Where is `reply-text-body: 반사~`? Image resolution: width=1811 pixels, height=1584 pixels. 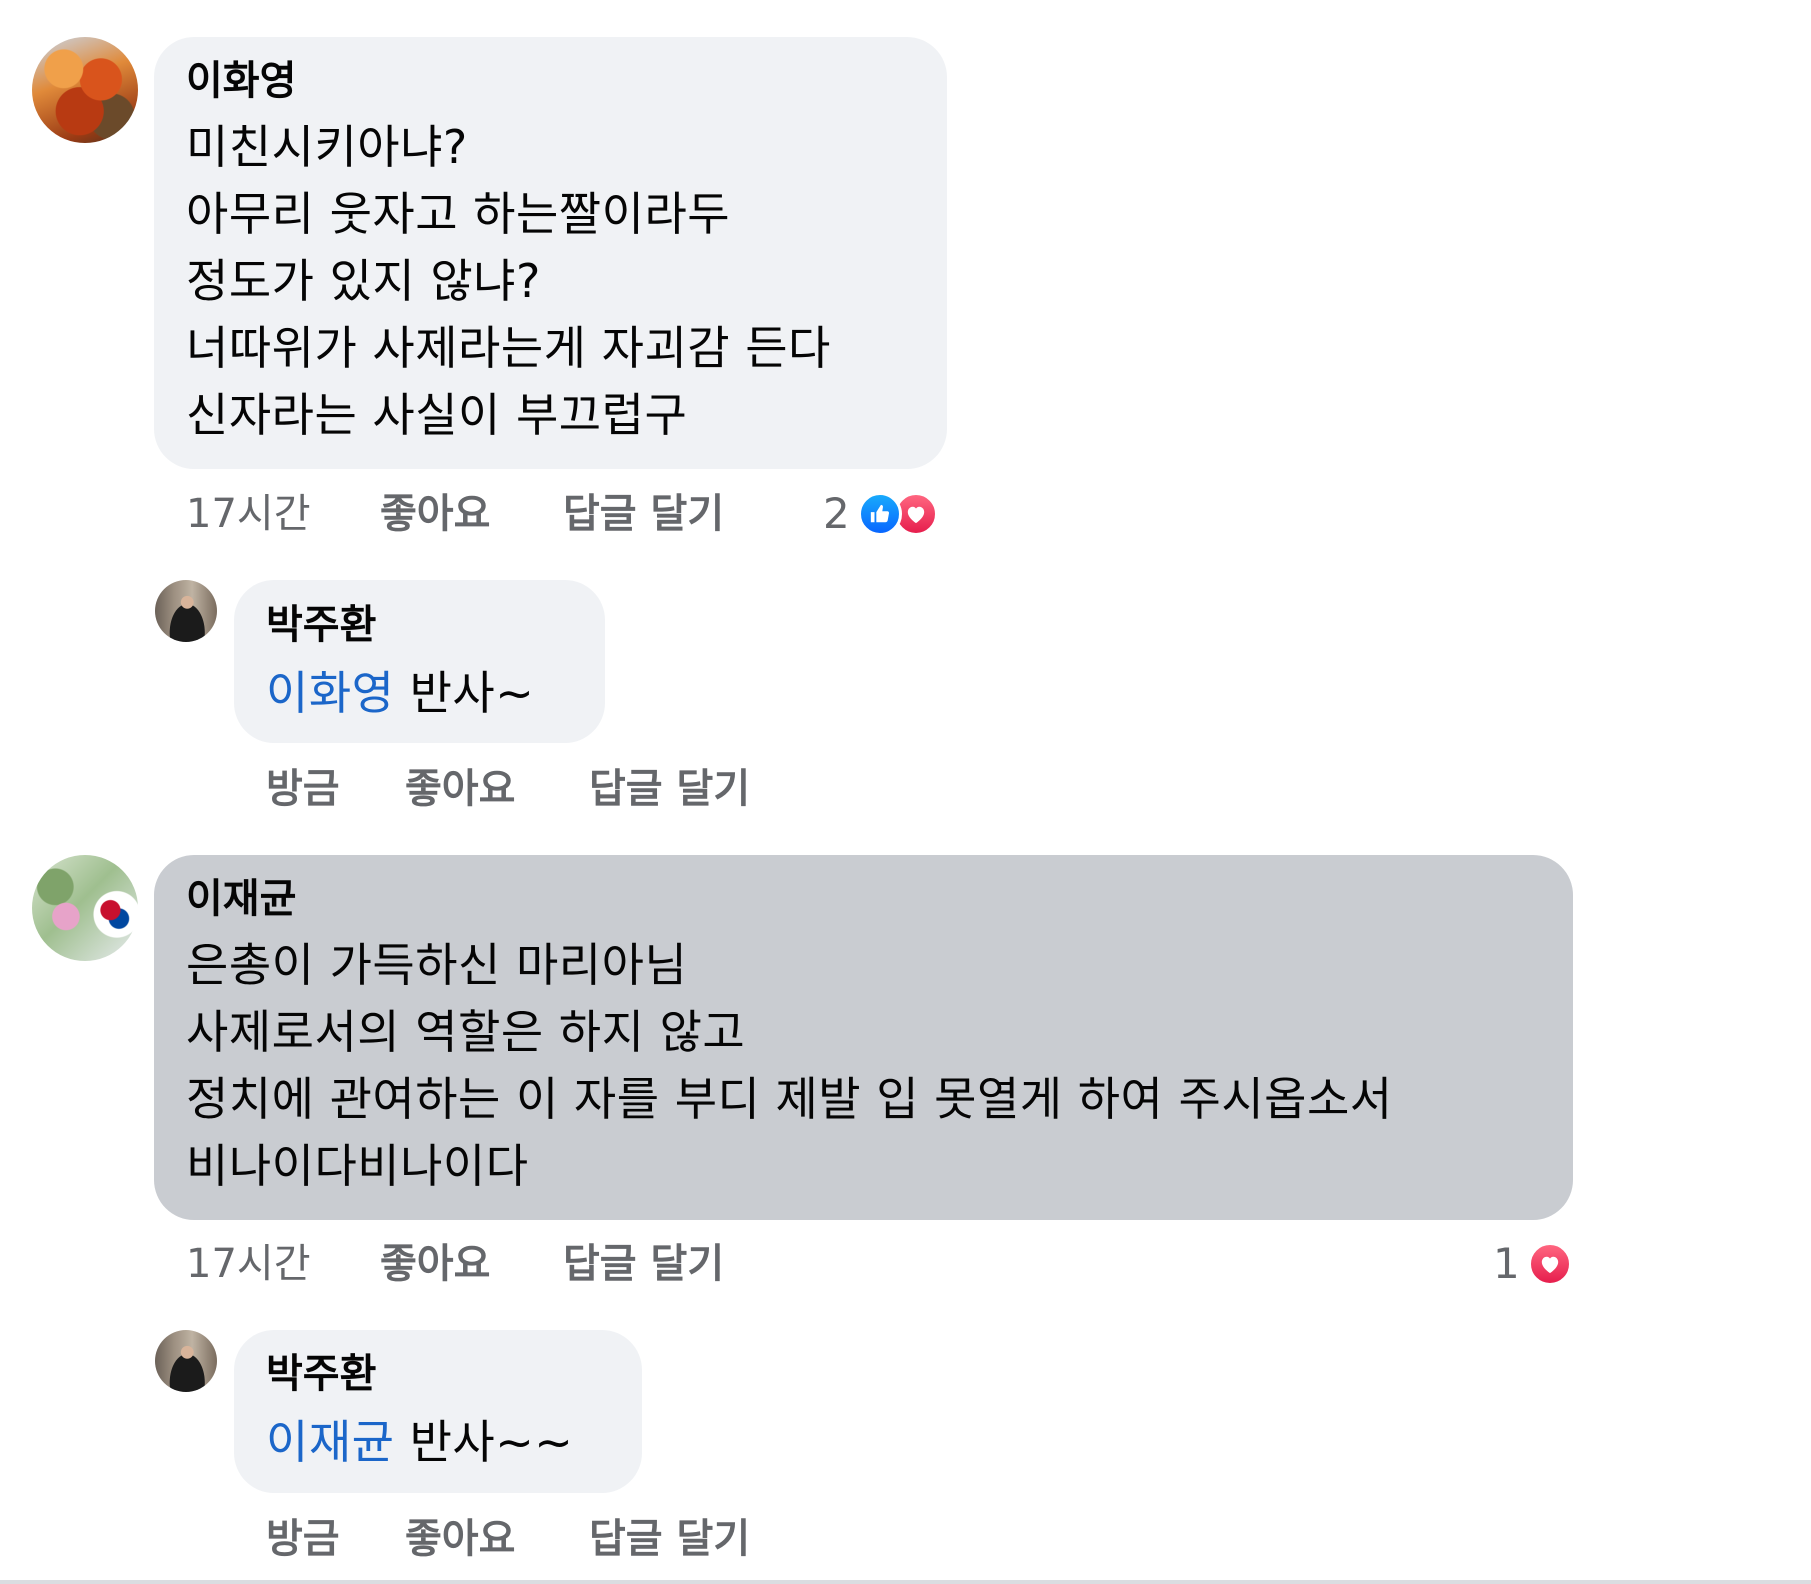
reply-text-body: 반사~ is located at coordinates (464, 693).